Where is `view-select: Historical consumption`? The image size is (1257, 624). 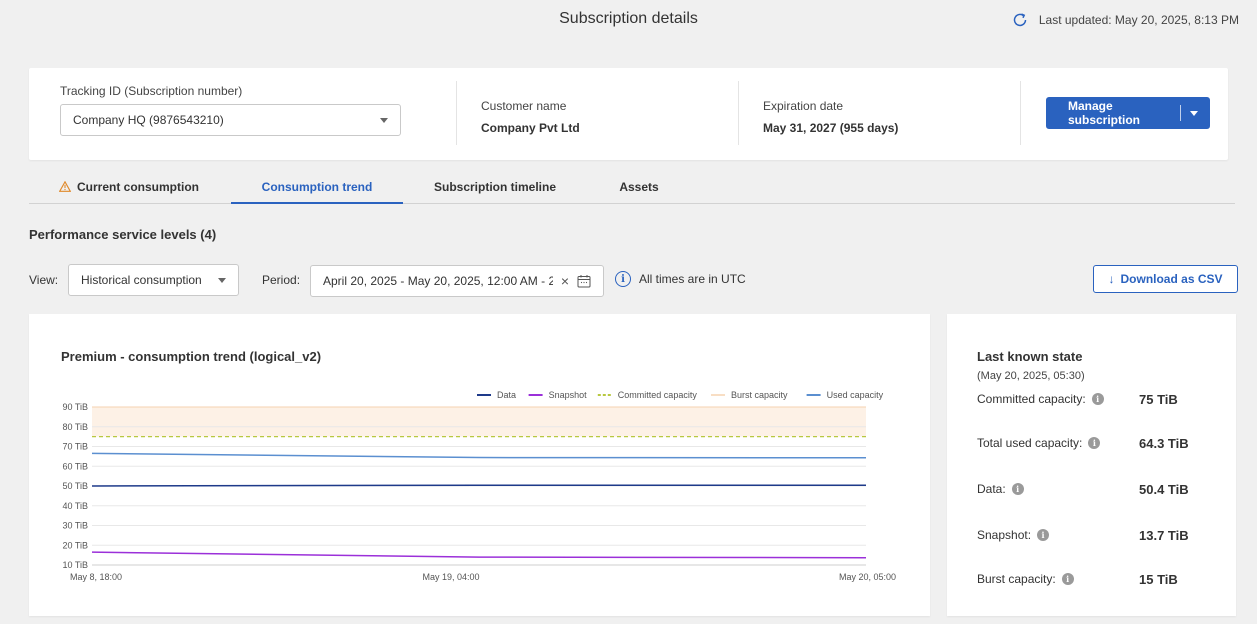 view-select: Historical consumption is located at coordinates (153, 280).